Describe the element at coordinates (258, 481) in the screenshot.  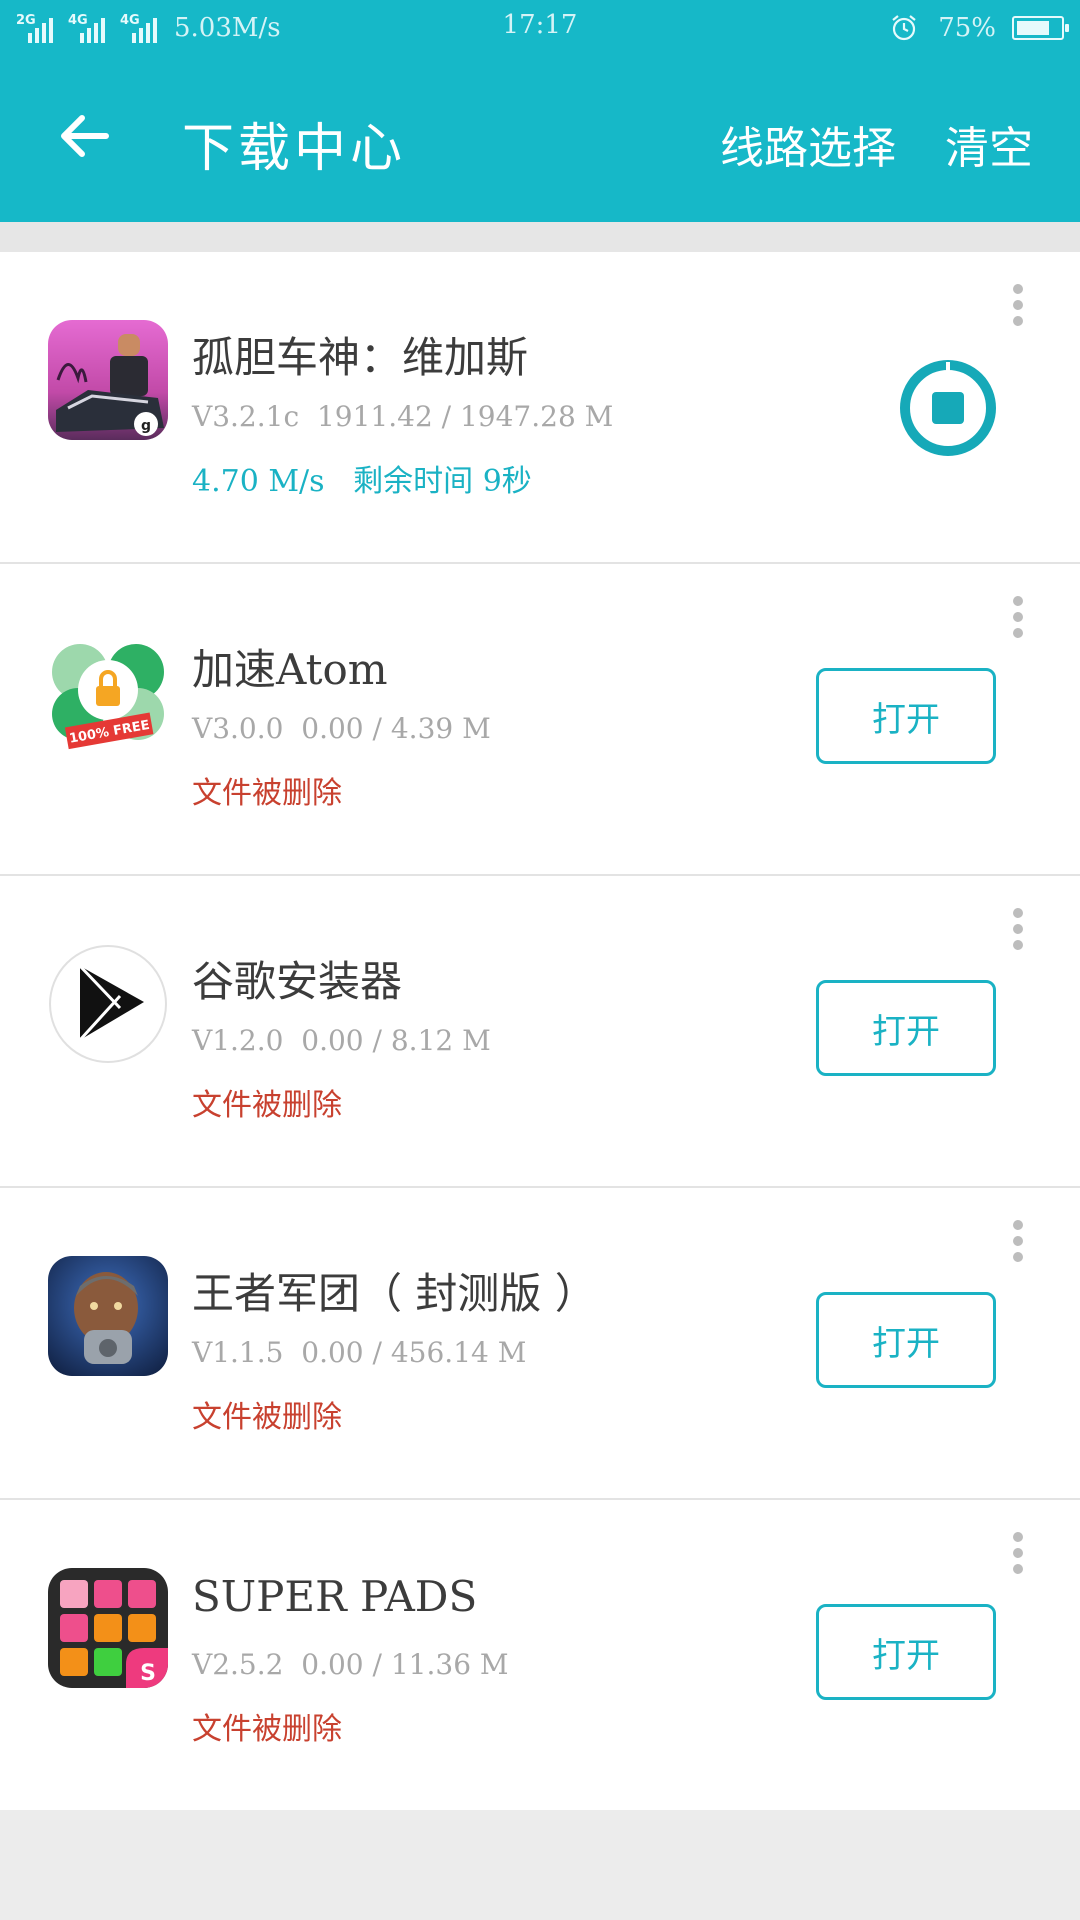
I see `download-speed: 4.70 M/s` at that location.